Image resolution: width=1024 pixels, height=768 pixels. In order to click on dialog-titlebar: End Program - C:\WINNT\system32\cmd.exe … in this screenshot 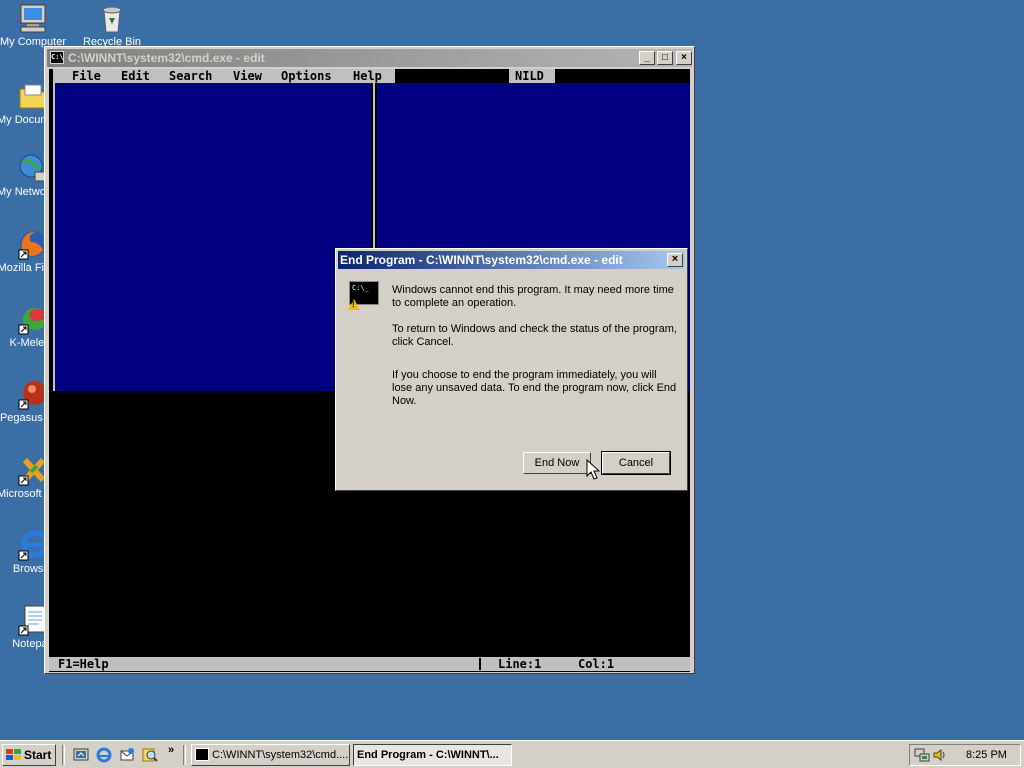, I will do `click(511, 260)`.